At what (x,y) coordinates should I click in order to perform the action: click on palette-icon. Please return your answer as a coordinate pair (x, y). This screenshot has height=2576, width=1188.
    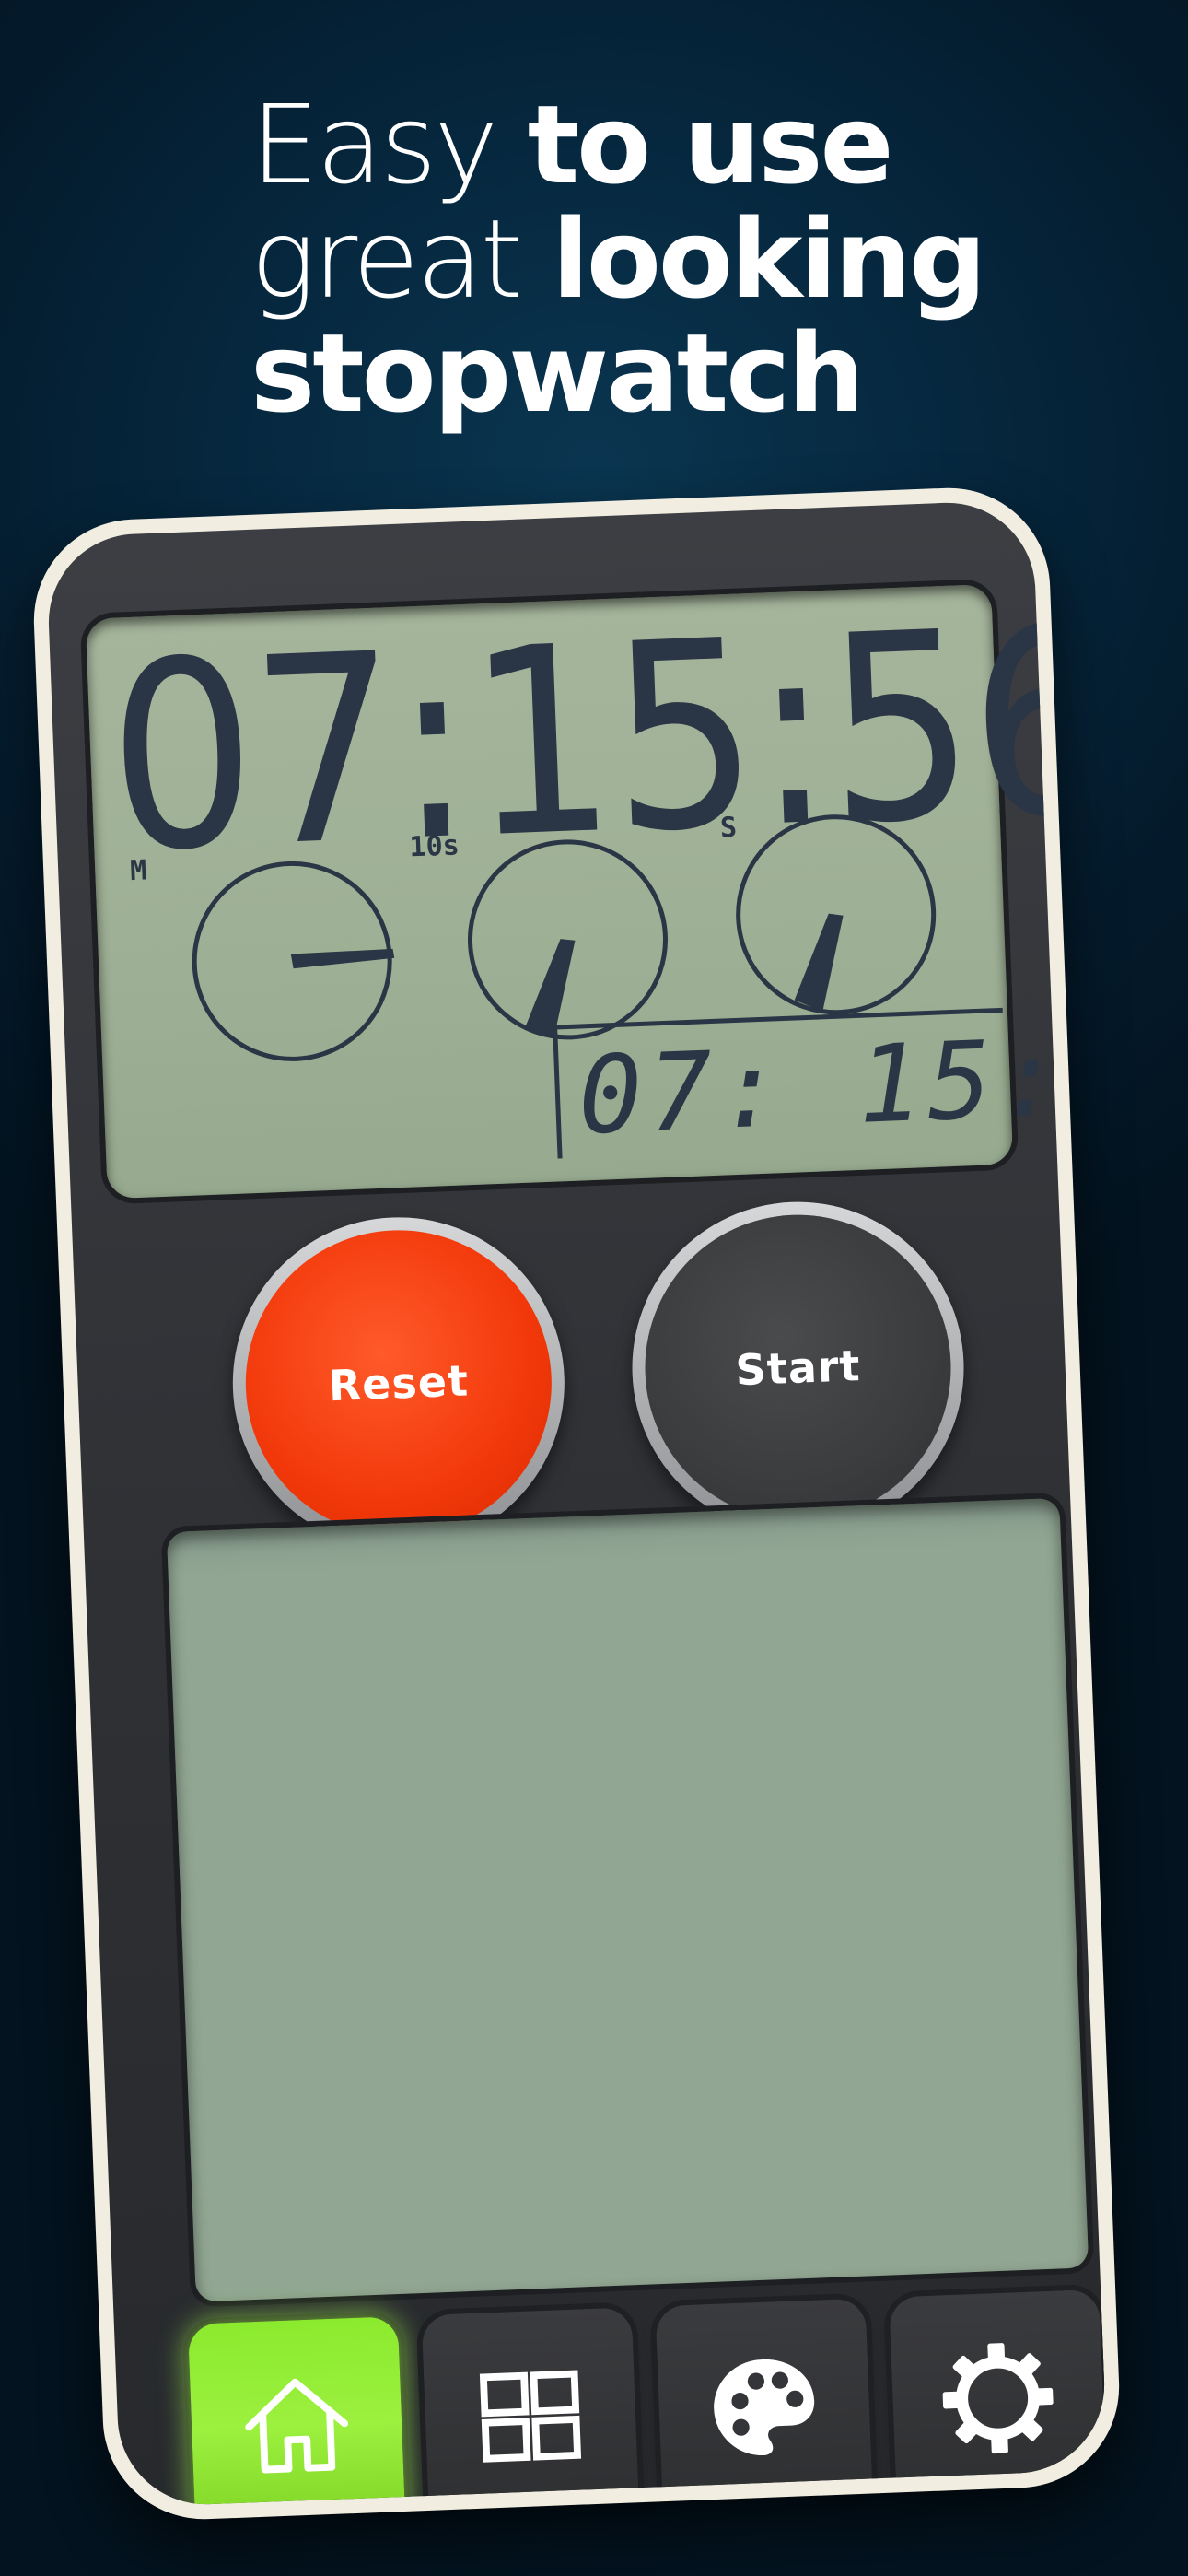
    Looking at the image, I should click on (764, 2407).